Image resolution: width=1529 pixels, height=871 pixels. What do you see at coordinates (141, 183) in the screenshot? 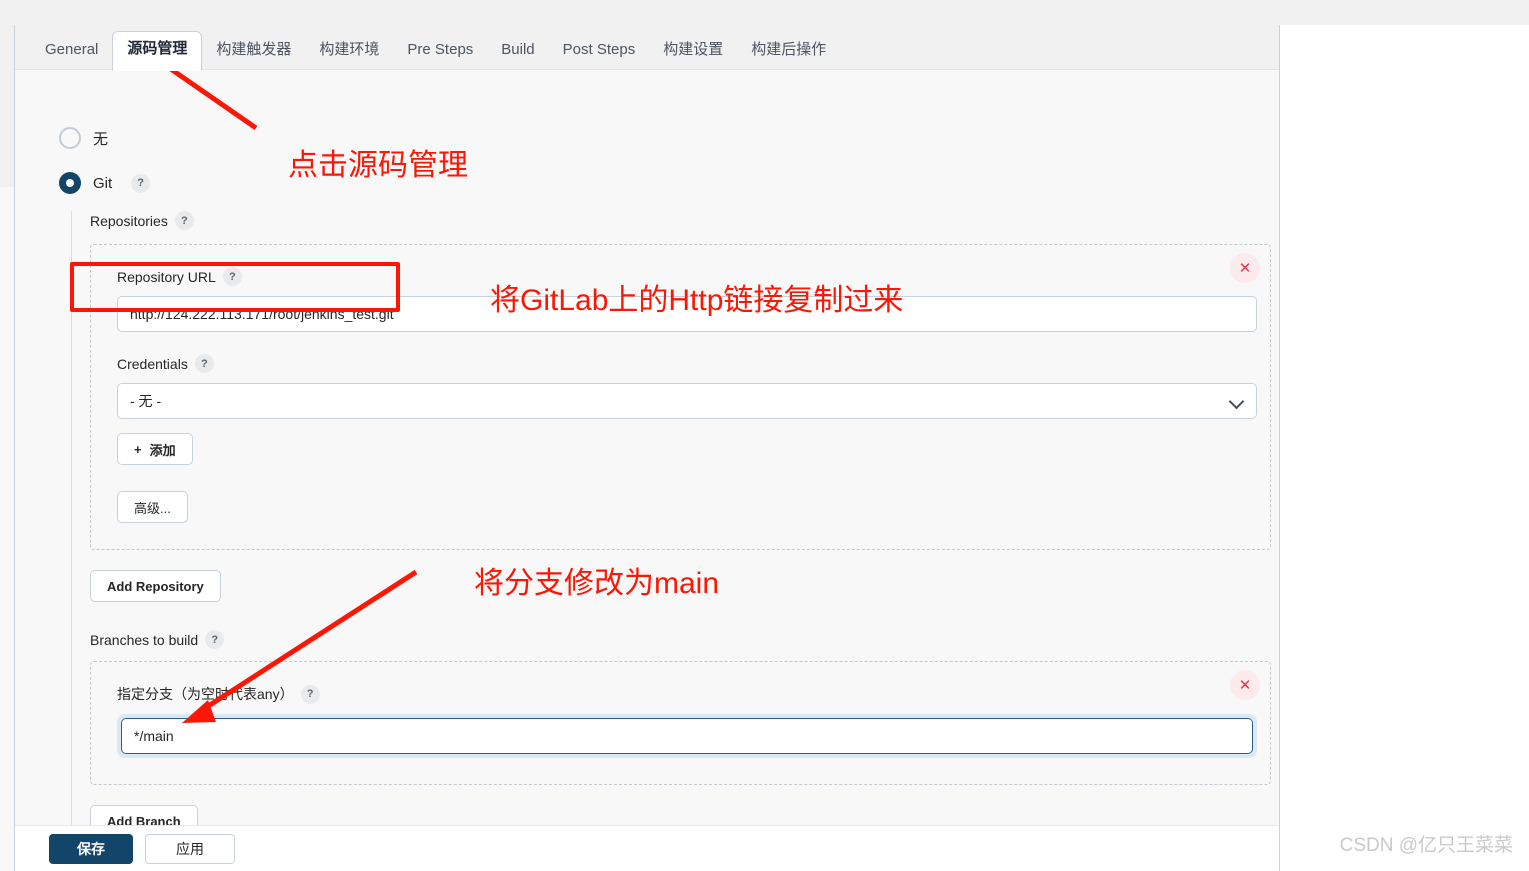
I see `help-icon-git: ?` at bounding box center [141, 183].